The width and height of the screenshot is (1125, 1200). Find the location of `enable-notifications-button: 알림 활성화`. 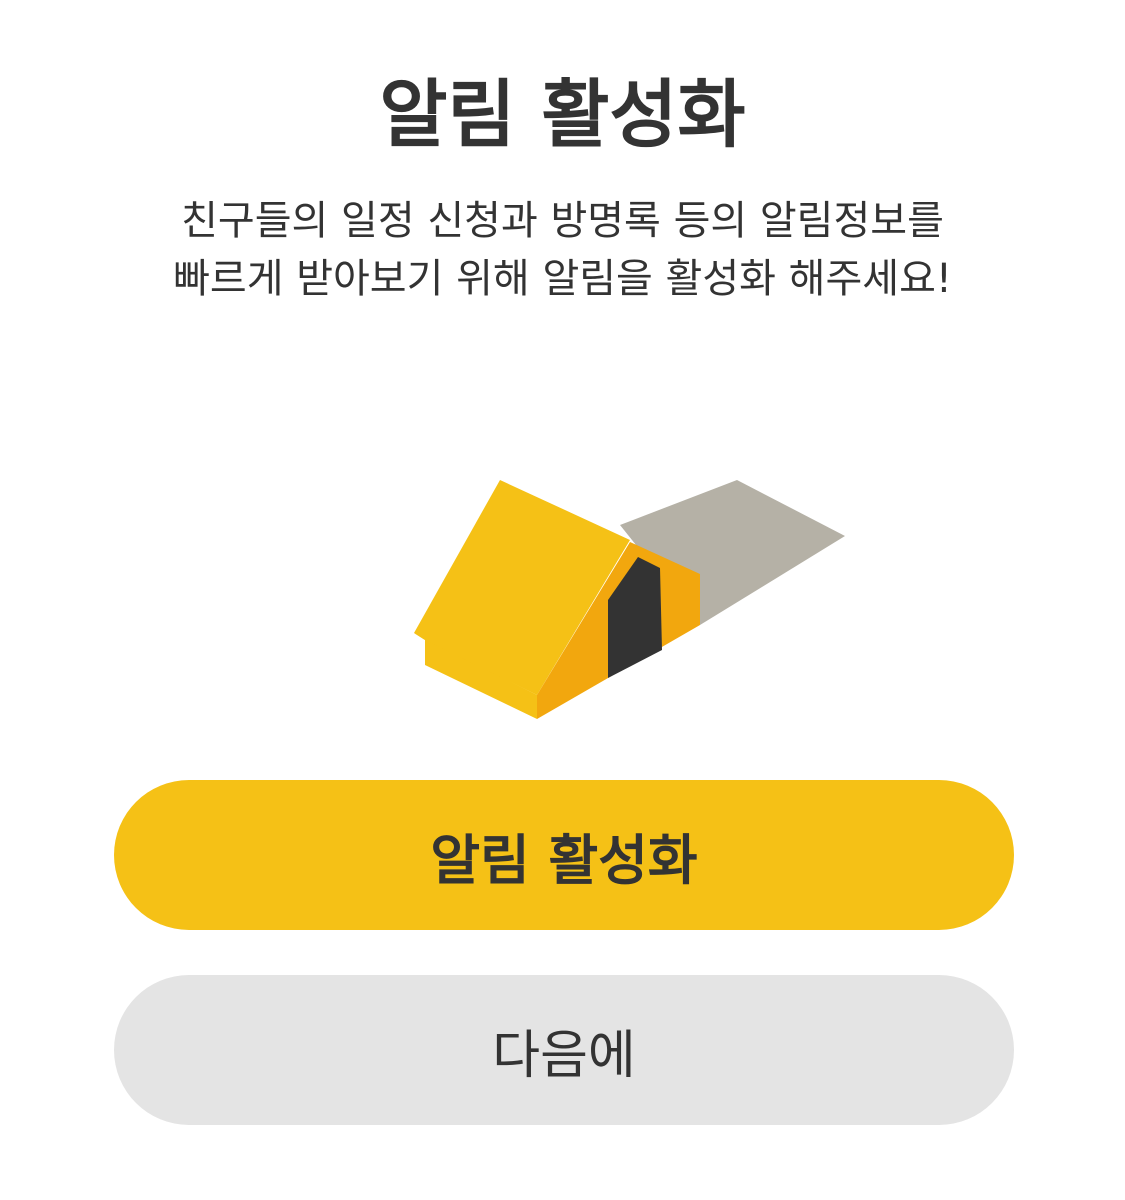

enable-notifications-button: 알림 활성화 is located at coordinates (564, 855).